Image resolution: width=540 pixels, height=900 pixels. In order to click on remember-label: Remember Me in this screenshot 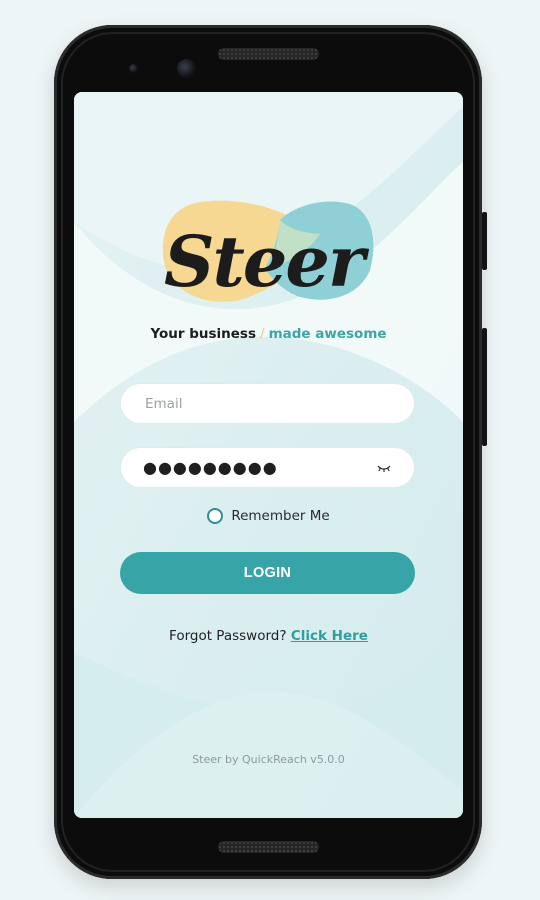, I will do `click(280, 516)`.